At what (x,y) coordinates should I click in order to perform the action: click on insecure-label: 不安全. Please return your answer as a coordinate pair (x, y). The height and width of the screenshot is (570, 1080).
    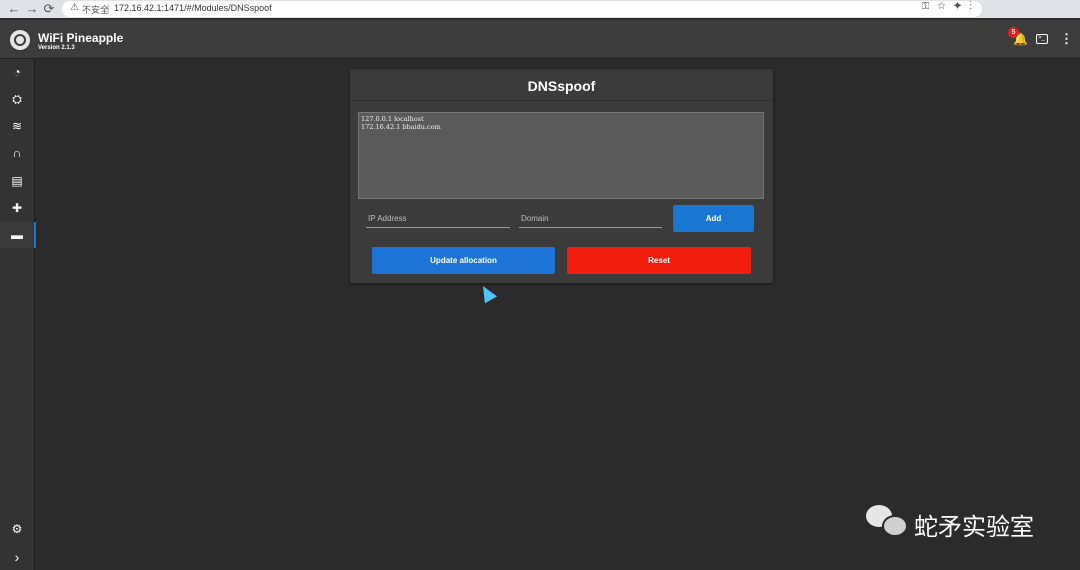
    Looking at the image, I should click on (96, 11).